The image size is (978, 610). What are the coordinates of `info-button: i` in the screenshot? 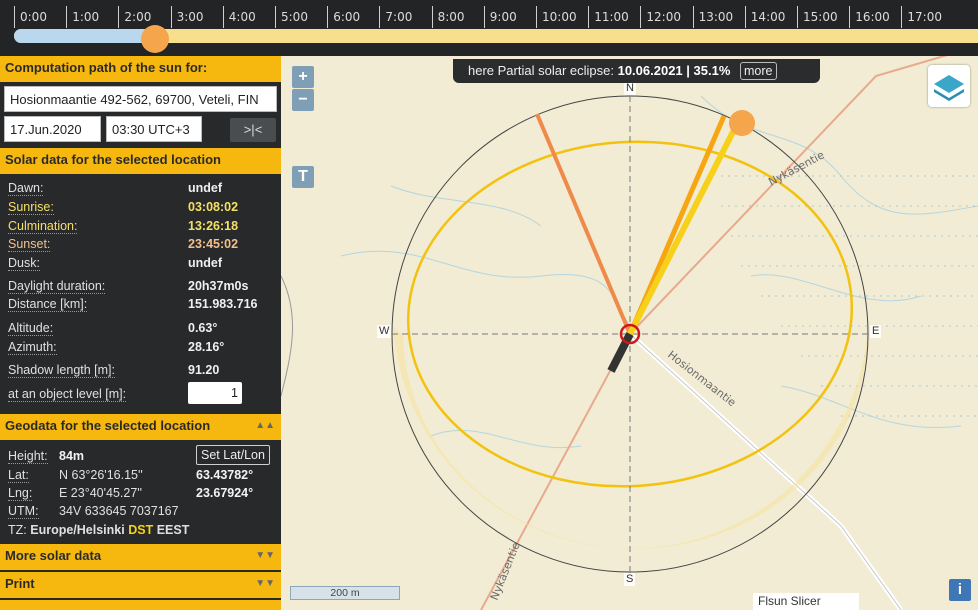 It's located at (960, 590).